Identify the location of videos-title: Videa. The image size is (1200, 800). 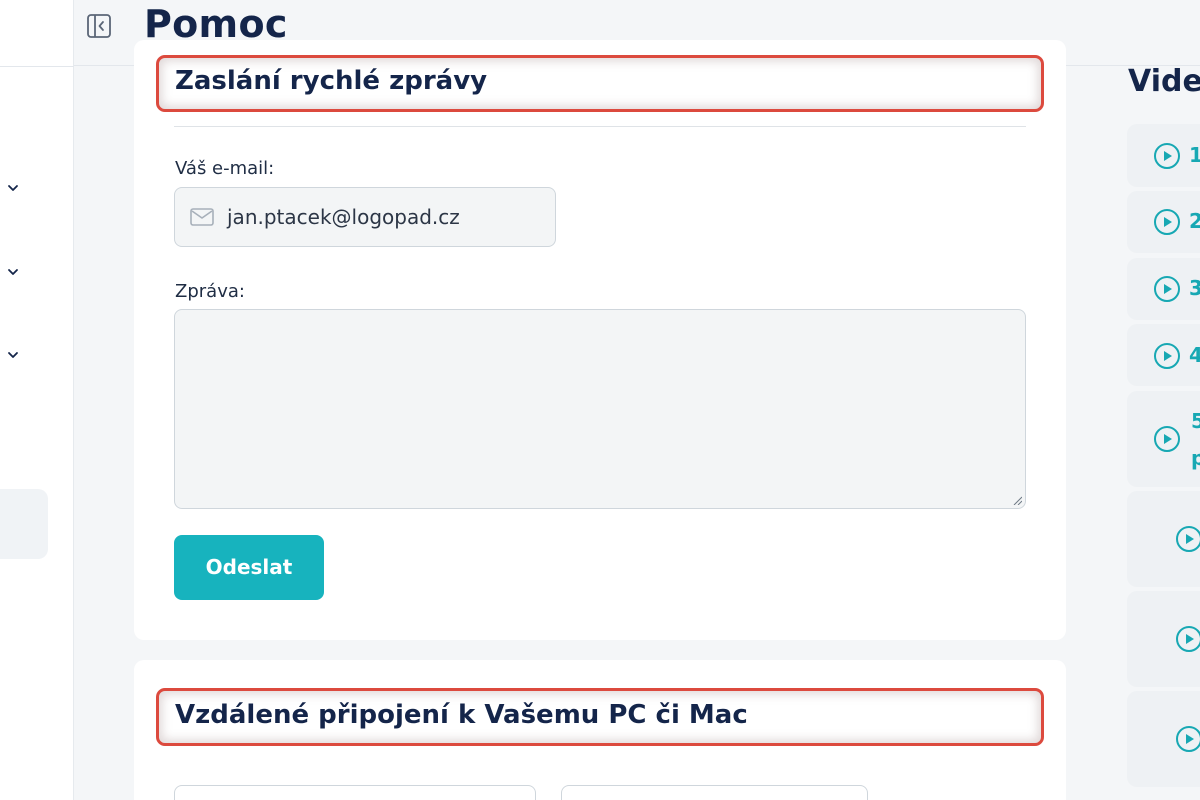
(1164, 81).